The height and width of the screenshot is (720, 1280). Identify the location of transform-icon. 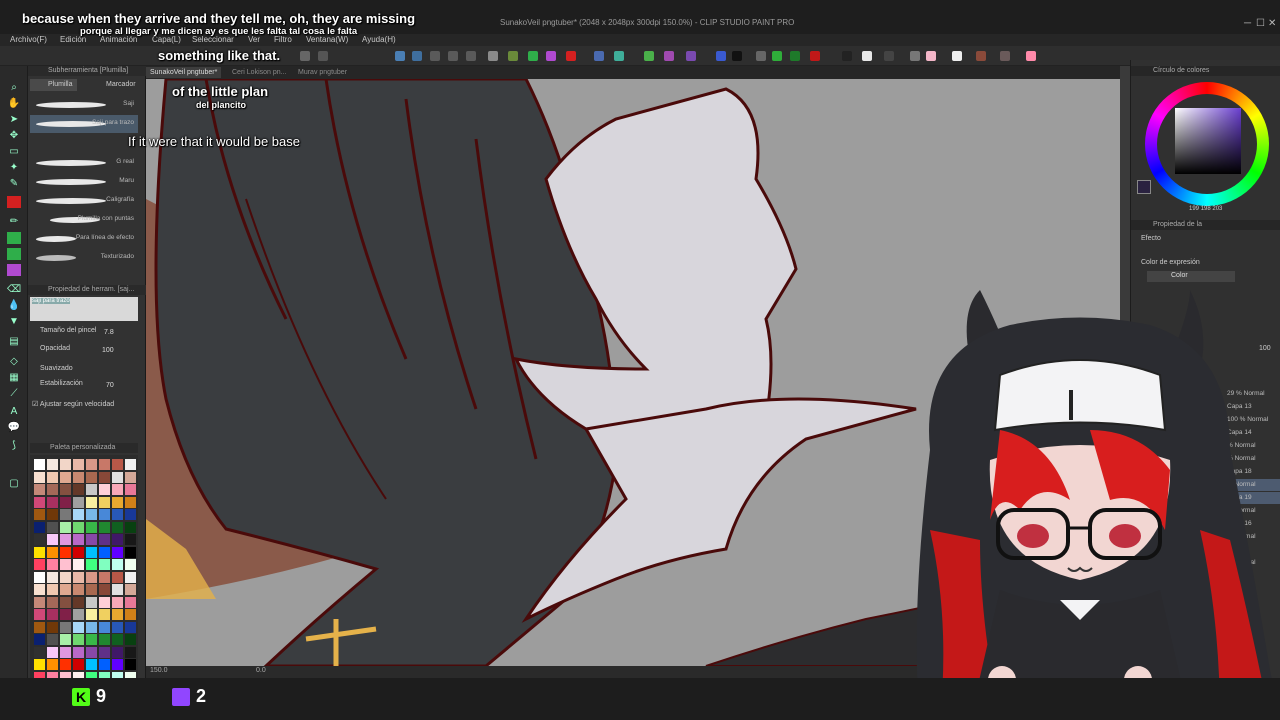
(599, 56).